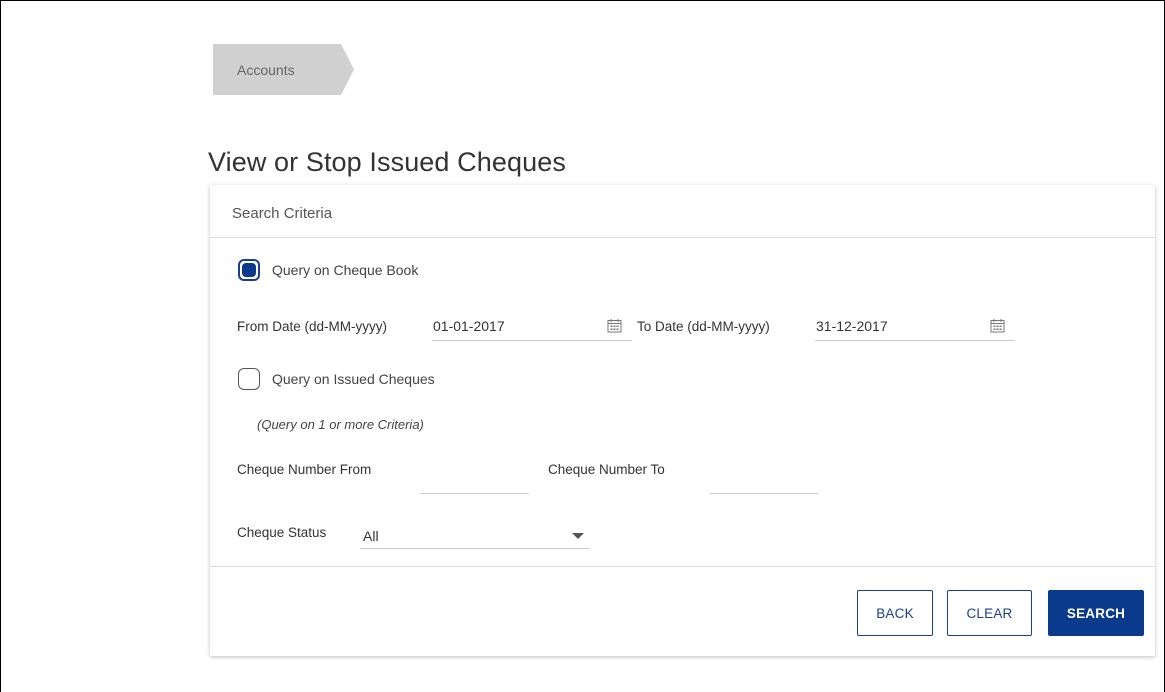 The width and height of the screenshot is (1165, 692). I want to click on cheque-number-from-label: Cheque Number From, so click(304, 469).